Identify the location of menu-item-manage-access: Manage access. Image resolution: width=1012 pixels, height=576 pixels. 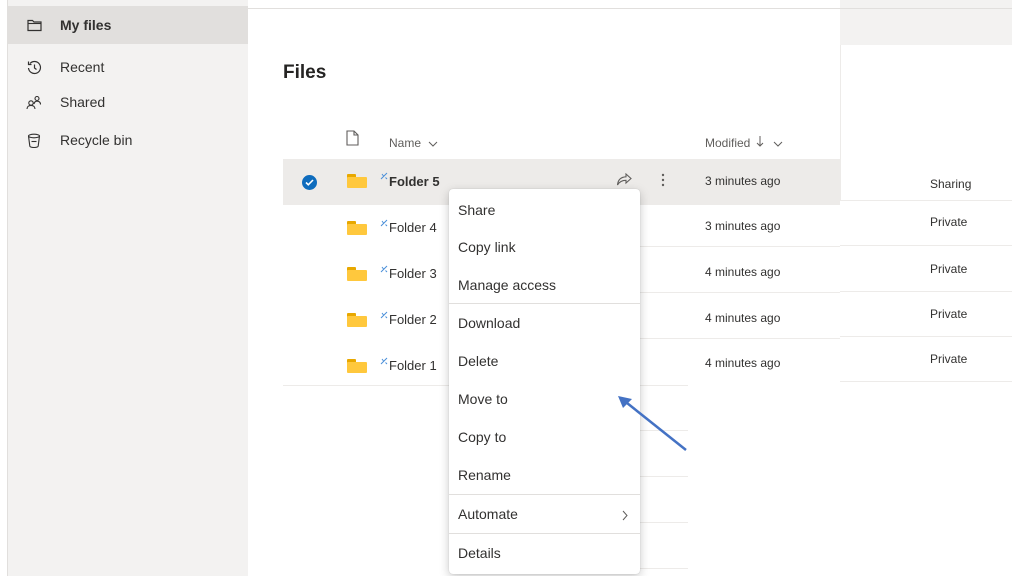
(544, 285).